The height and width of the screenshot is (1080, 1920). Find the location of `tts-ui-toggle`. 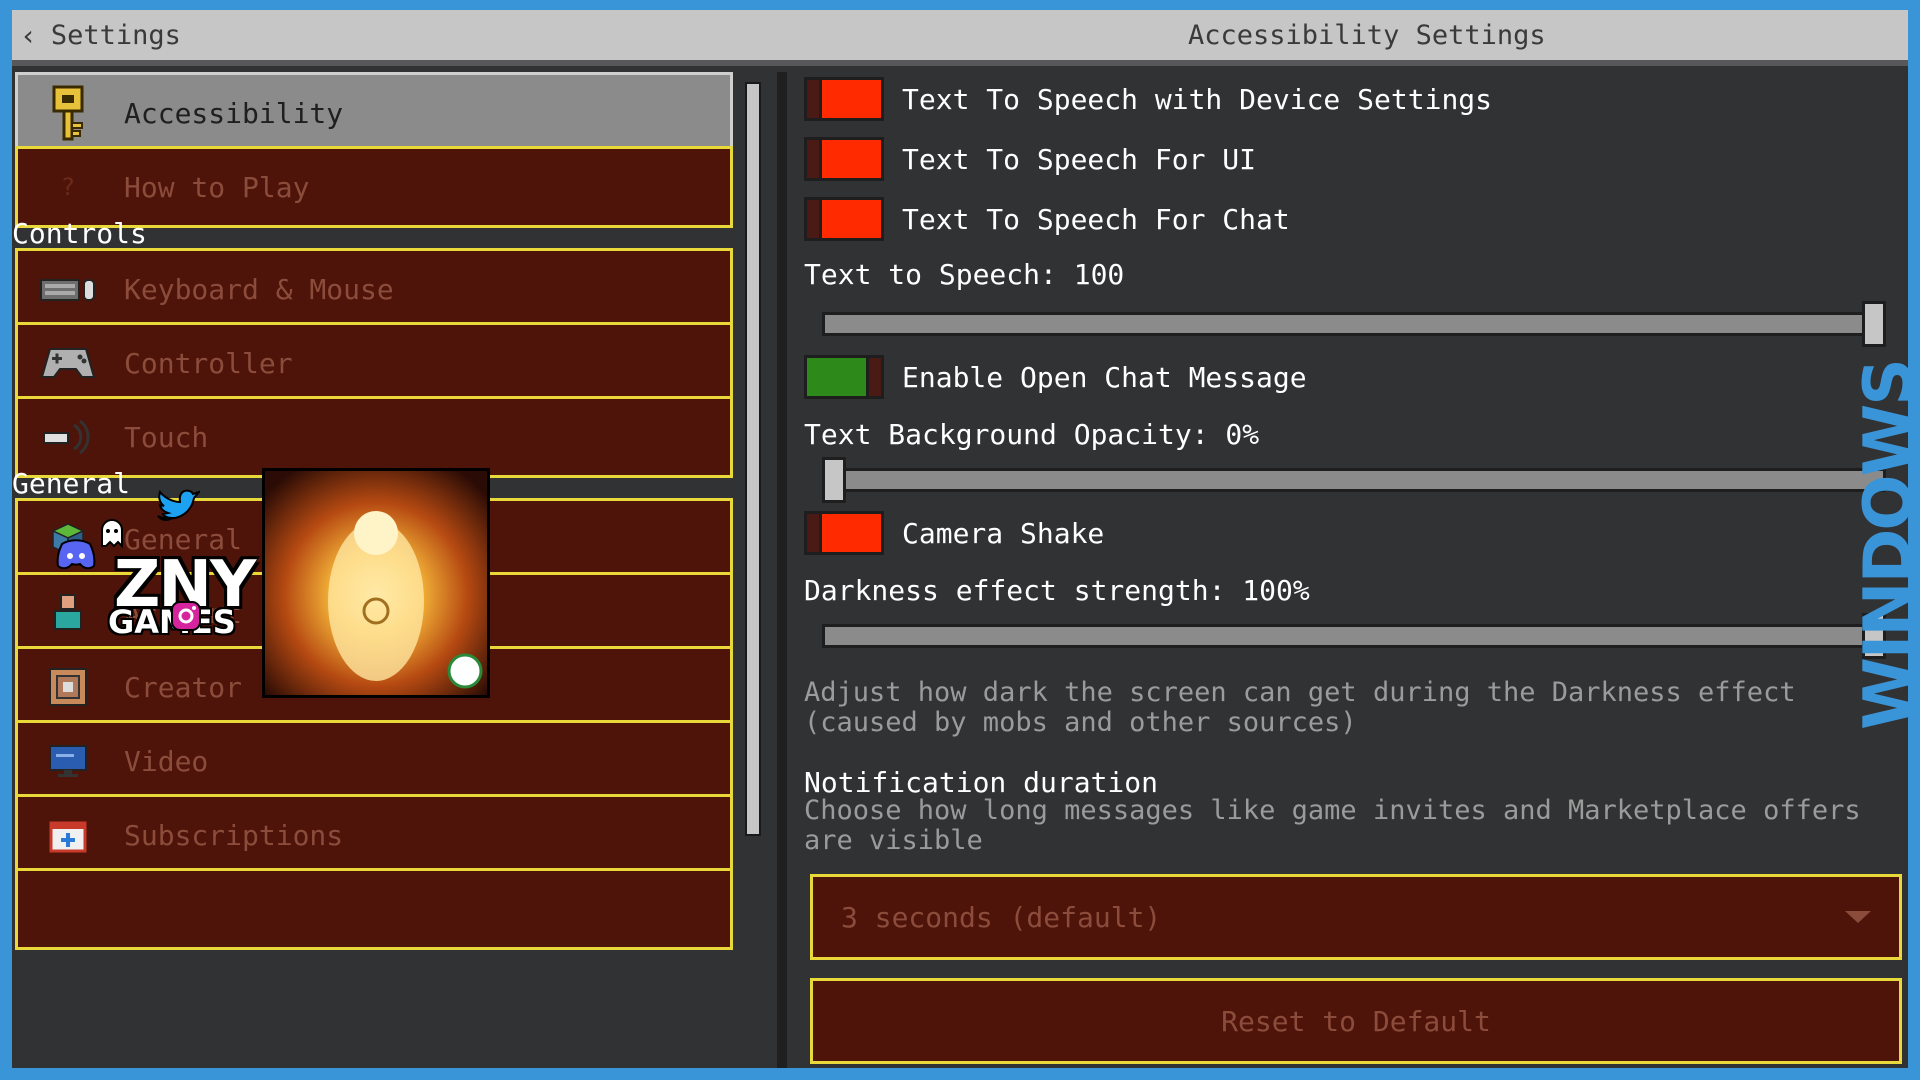

tts-ui-toggle is located at coordinates (844, 159).